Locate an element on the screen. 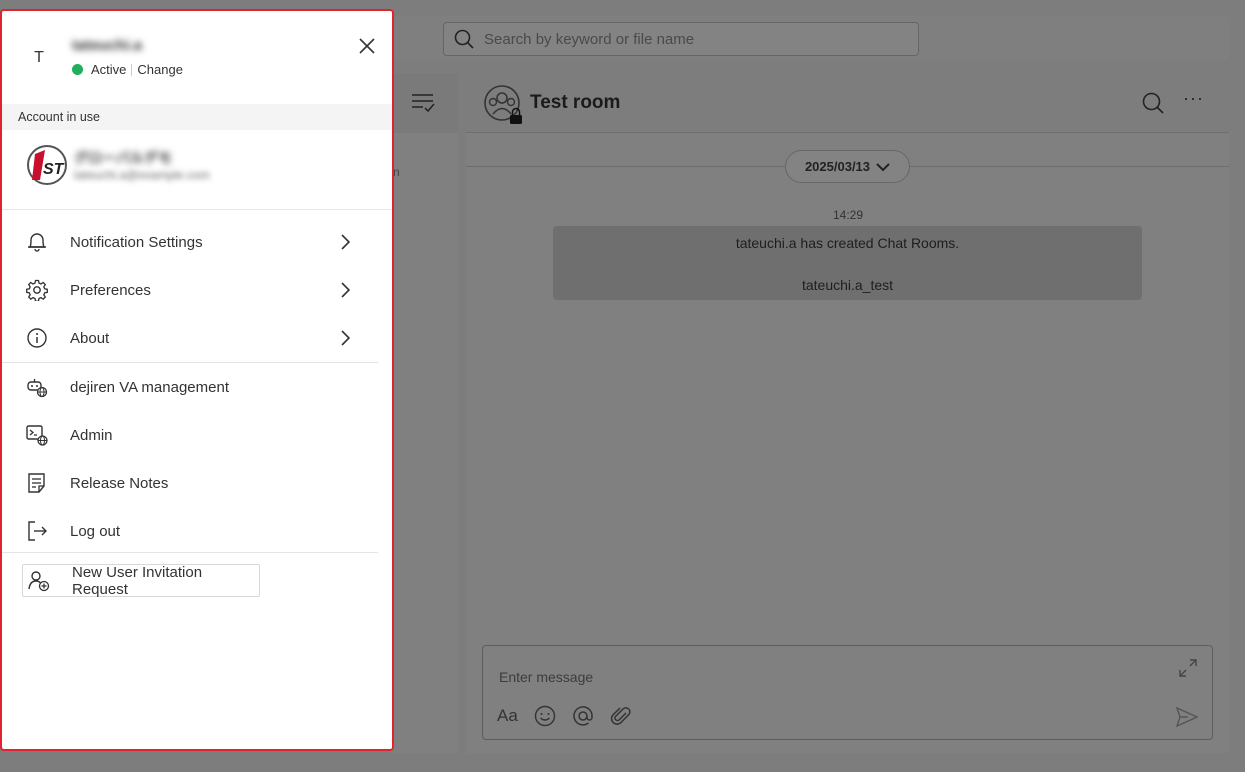 This screenshot has height=772, width=1245. search-input: Search by keyword or file name is located at coordinates (681, 39).